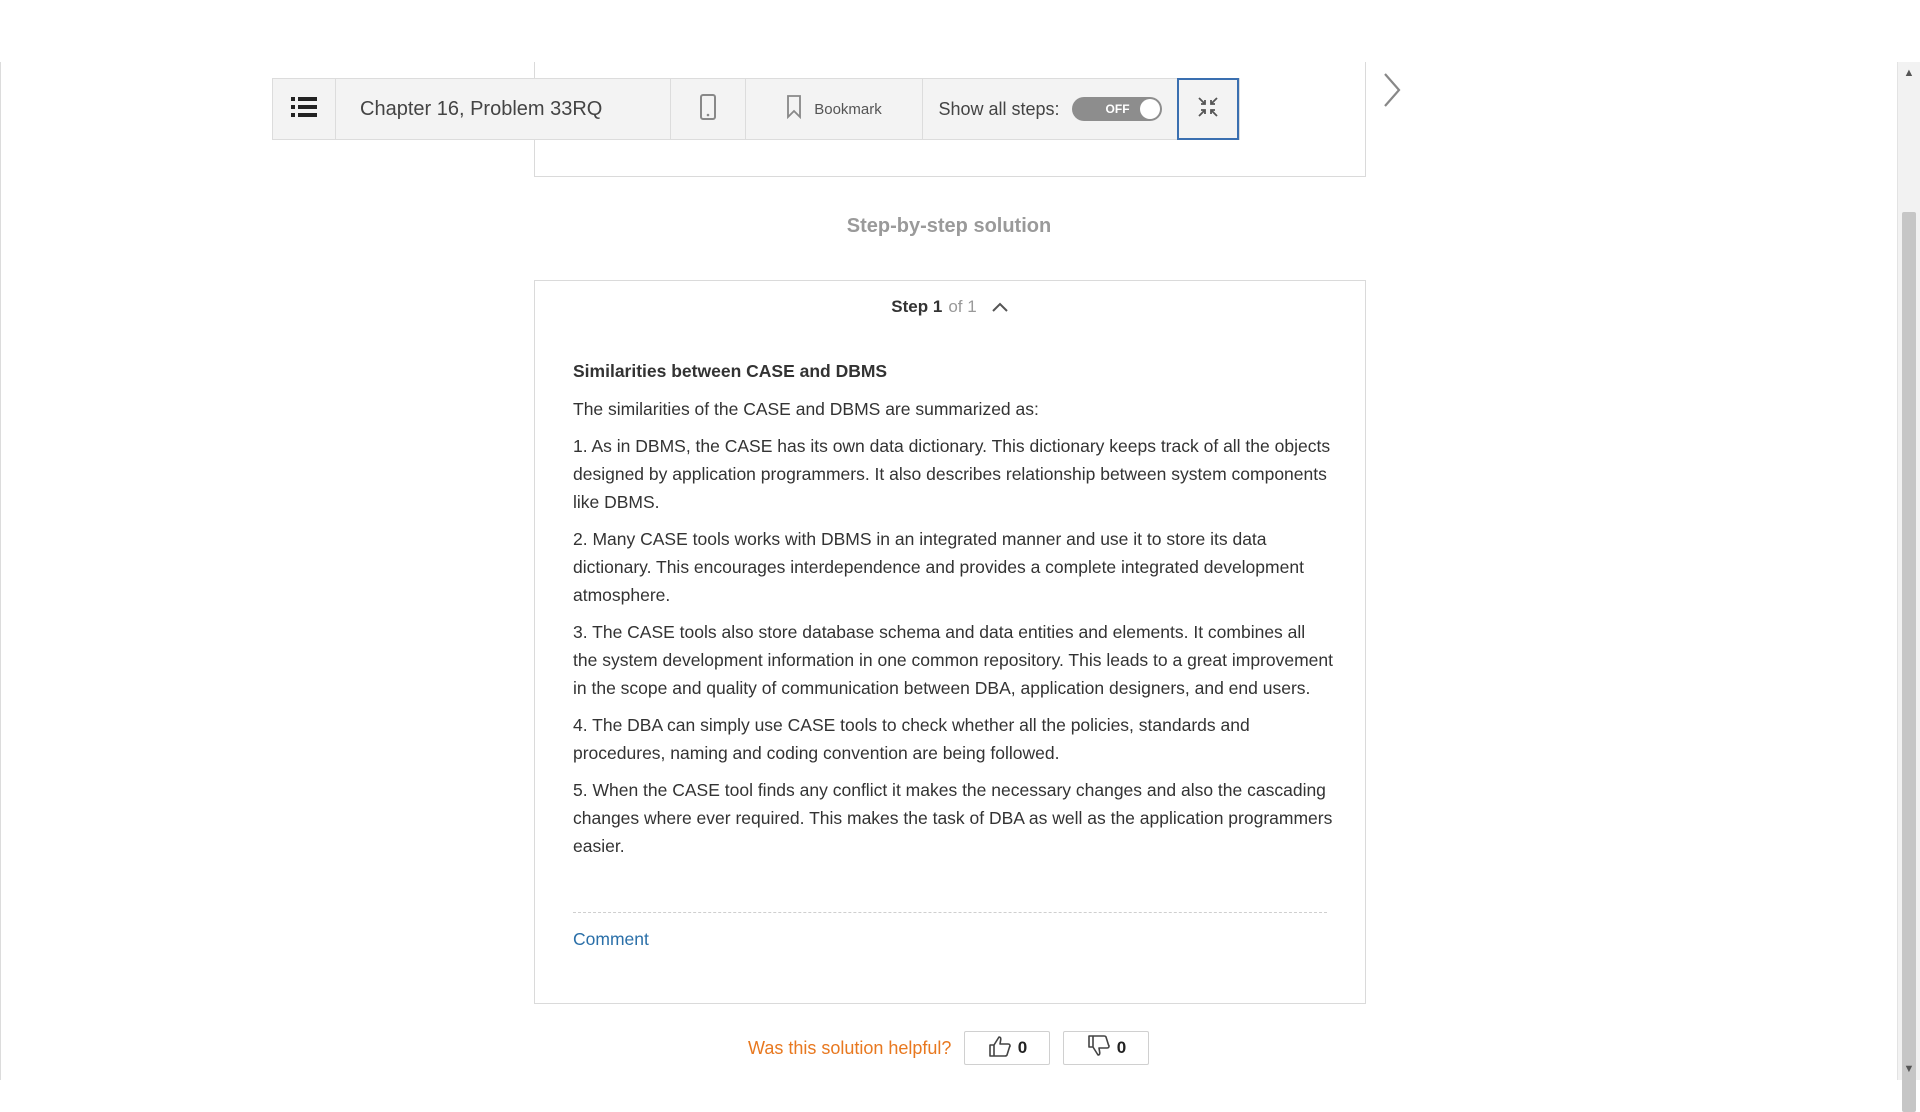  Describe the element at coordinates (1149, 109) in the screenshot. I see `toggle-knob` at that location.